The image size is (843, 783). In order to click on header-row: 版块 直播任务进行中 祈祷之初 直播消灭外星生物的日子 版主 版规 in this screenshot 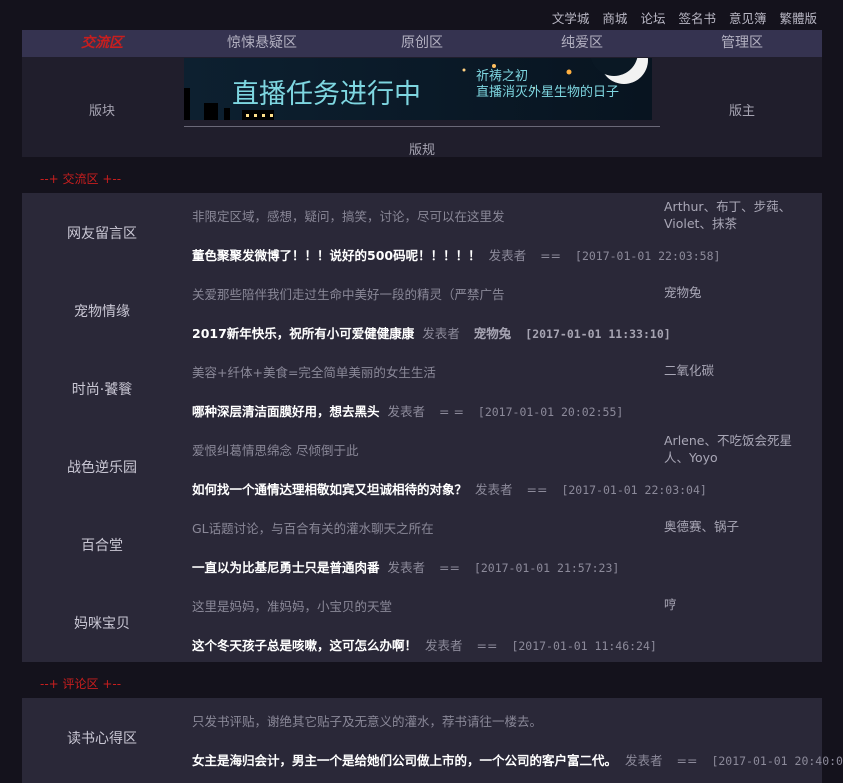, I will do `click(422, 107)`.